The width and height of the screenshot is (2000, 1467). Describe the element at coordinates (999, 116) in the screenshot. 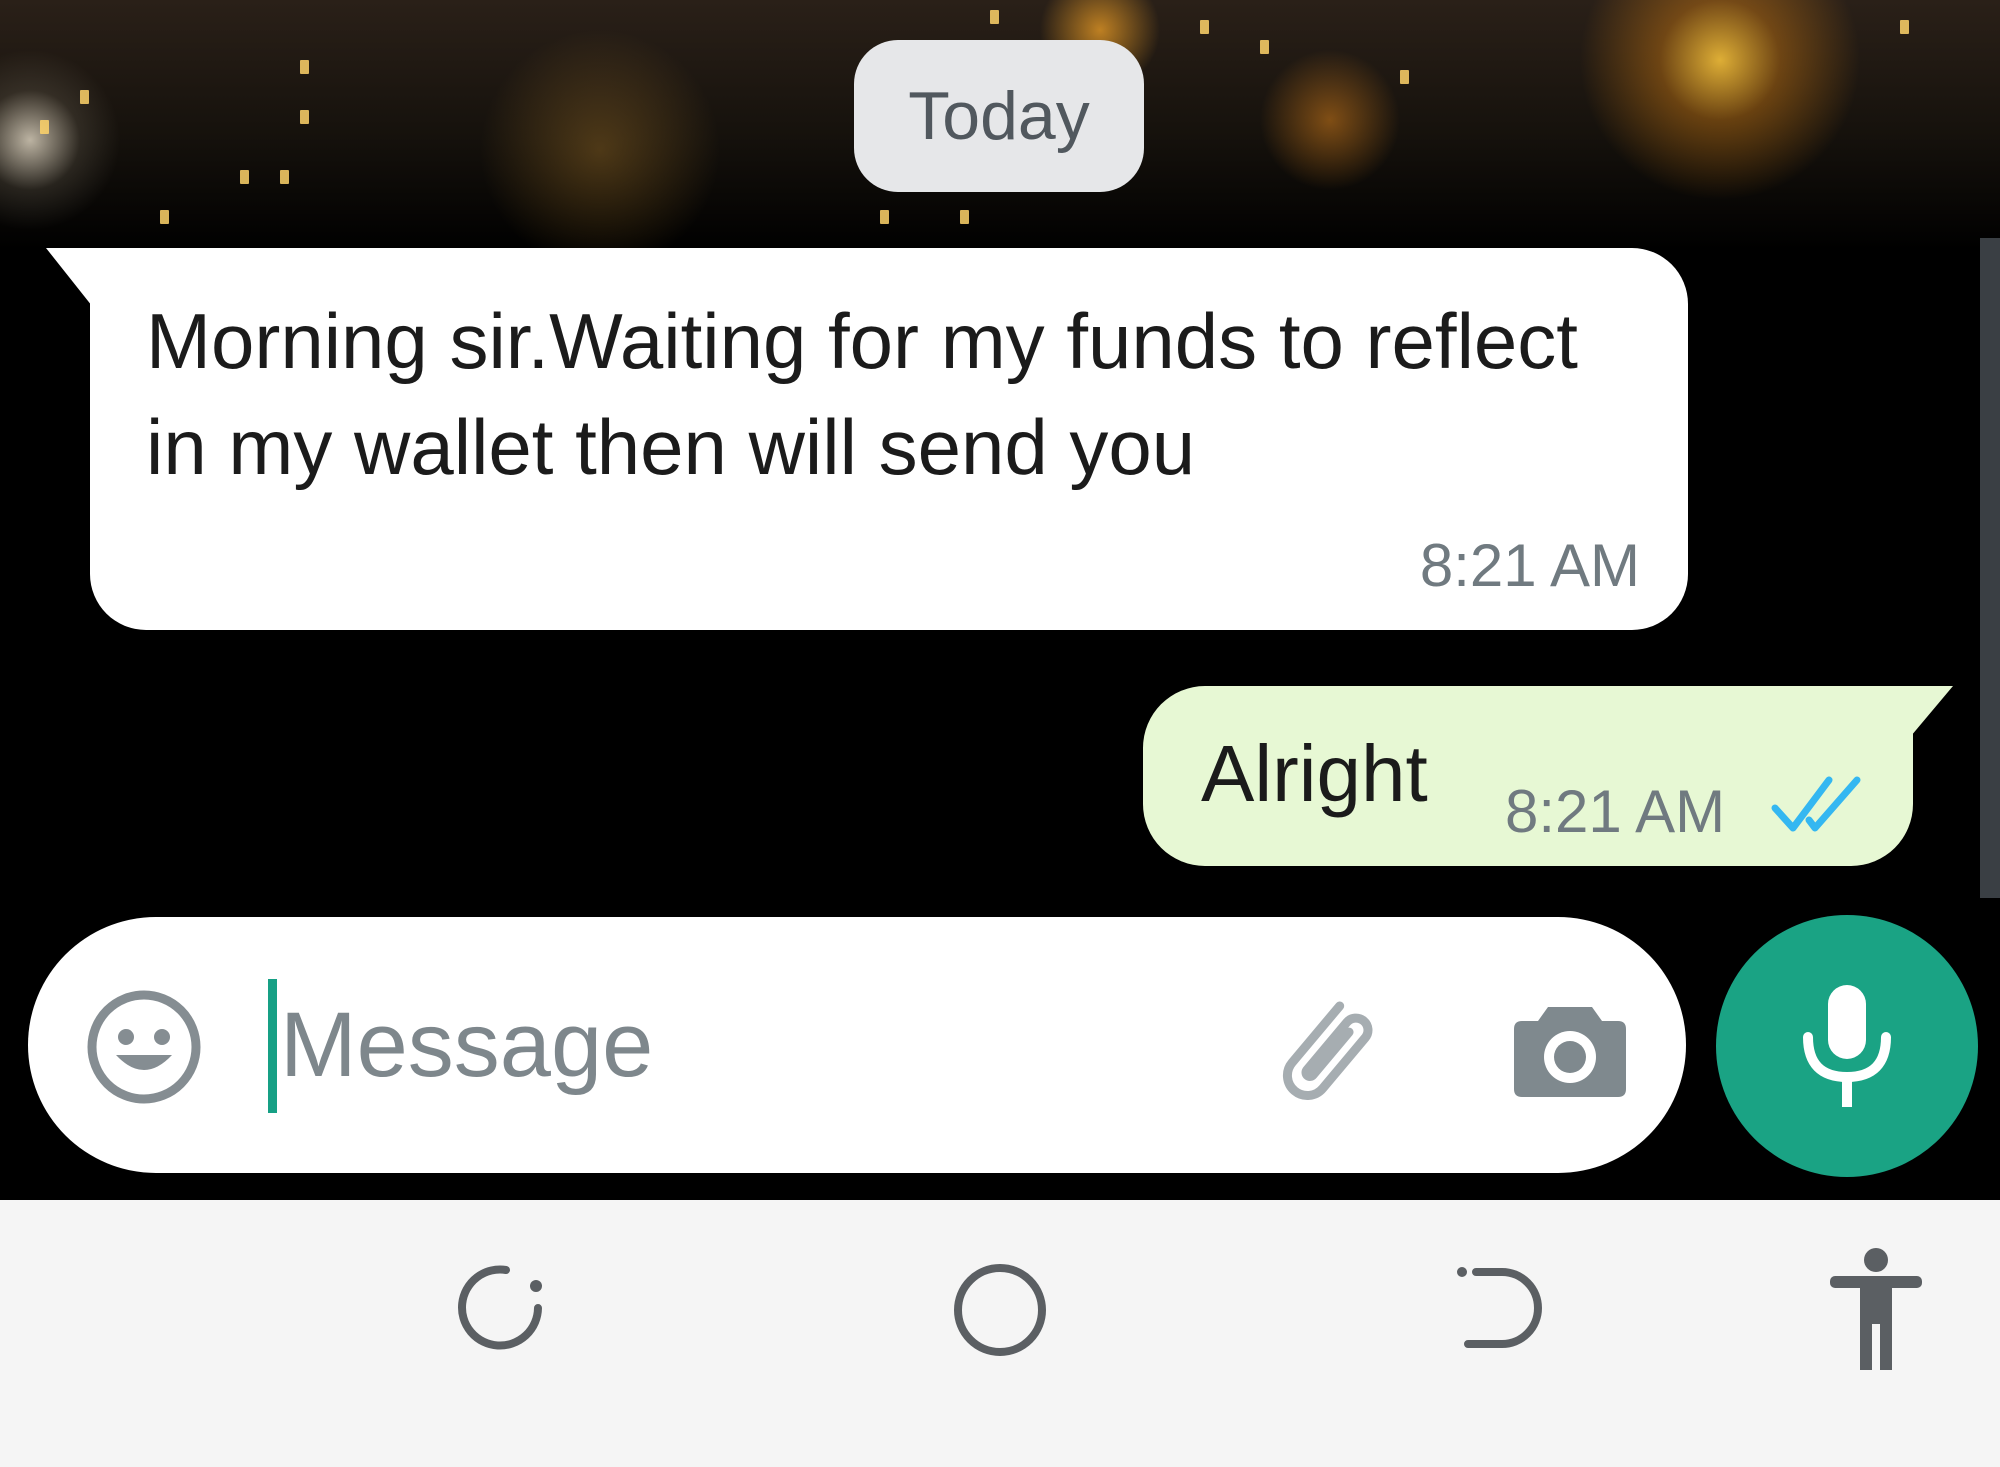

I see `date-chip: Today` at that location.